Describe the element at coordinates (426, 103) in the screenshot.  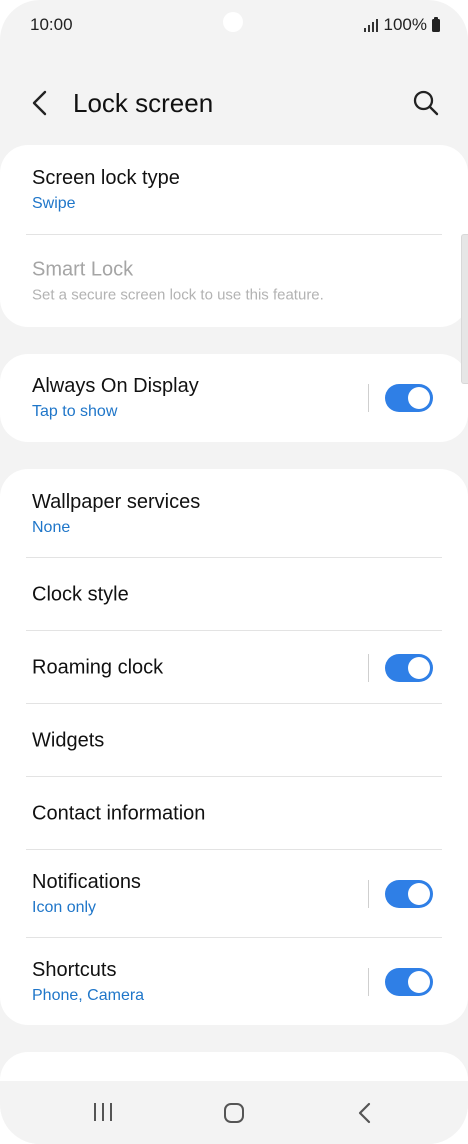
I see `search-icon` at that location.